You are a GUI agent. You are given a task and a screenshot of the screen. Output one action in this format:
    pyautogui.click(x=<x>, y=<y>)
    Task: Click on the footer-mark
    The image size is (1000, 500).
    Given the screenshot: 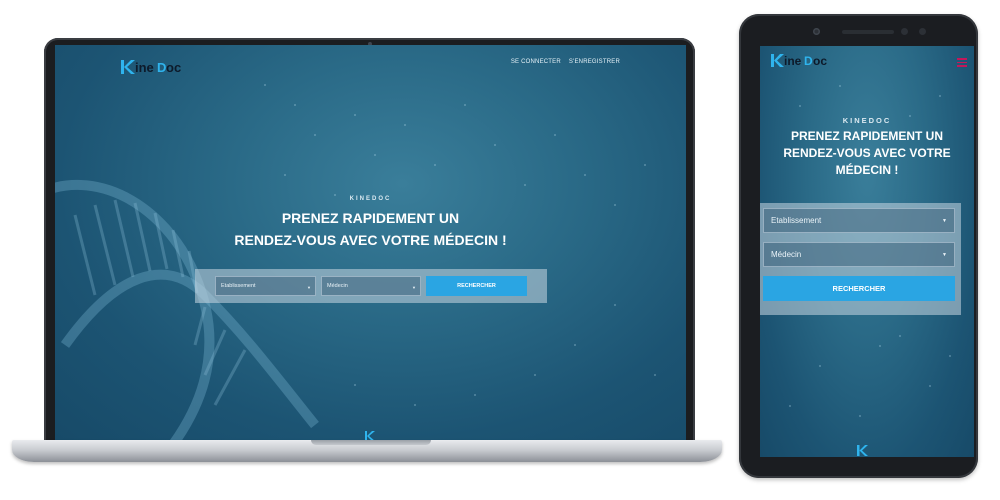 What is the action you would take?
    pyautogui.click(x=863, y=450)
    